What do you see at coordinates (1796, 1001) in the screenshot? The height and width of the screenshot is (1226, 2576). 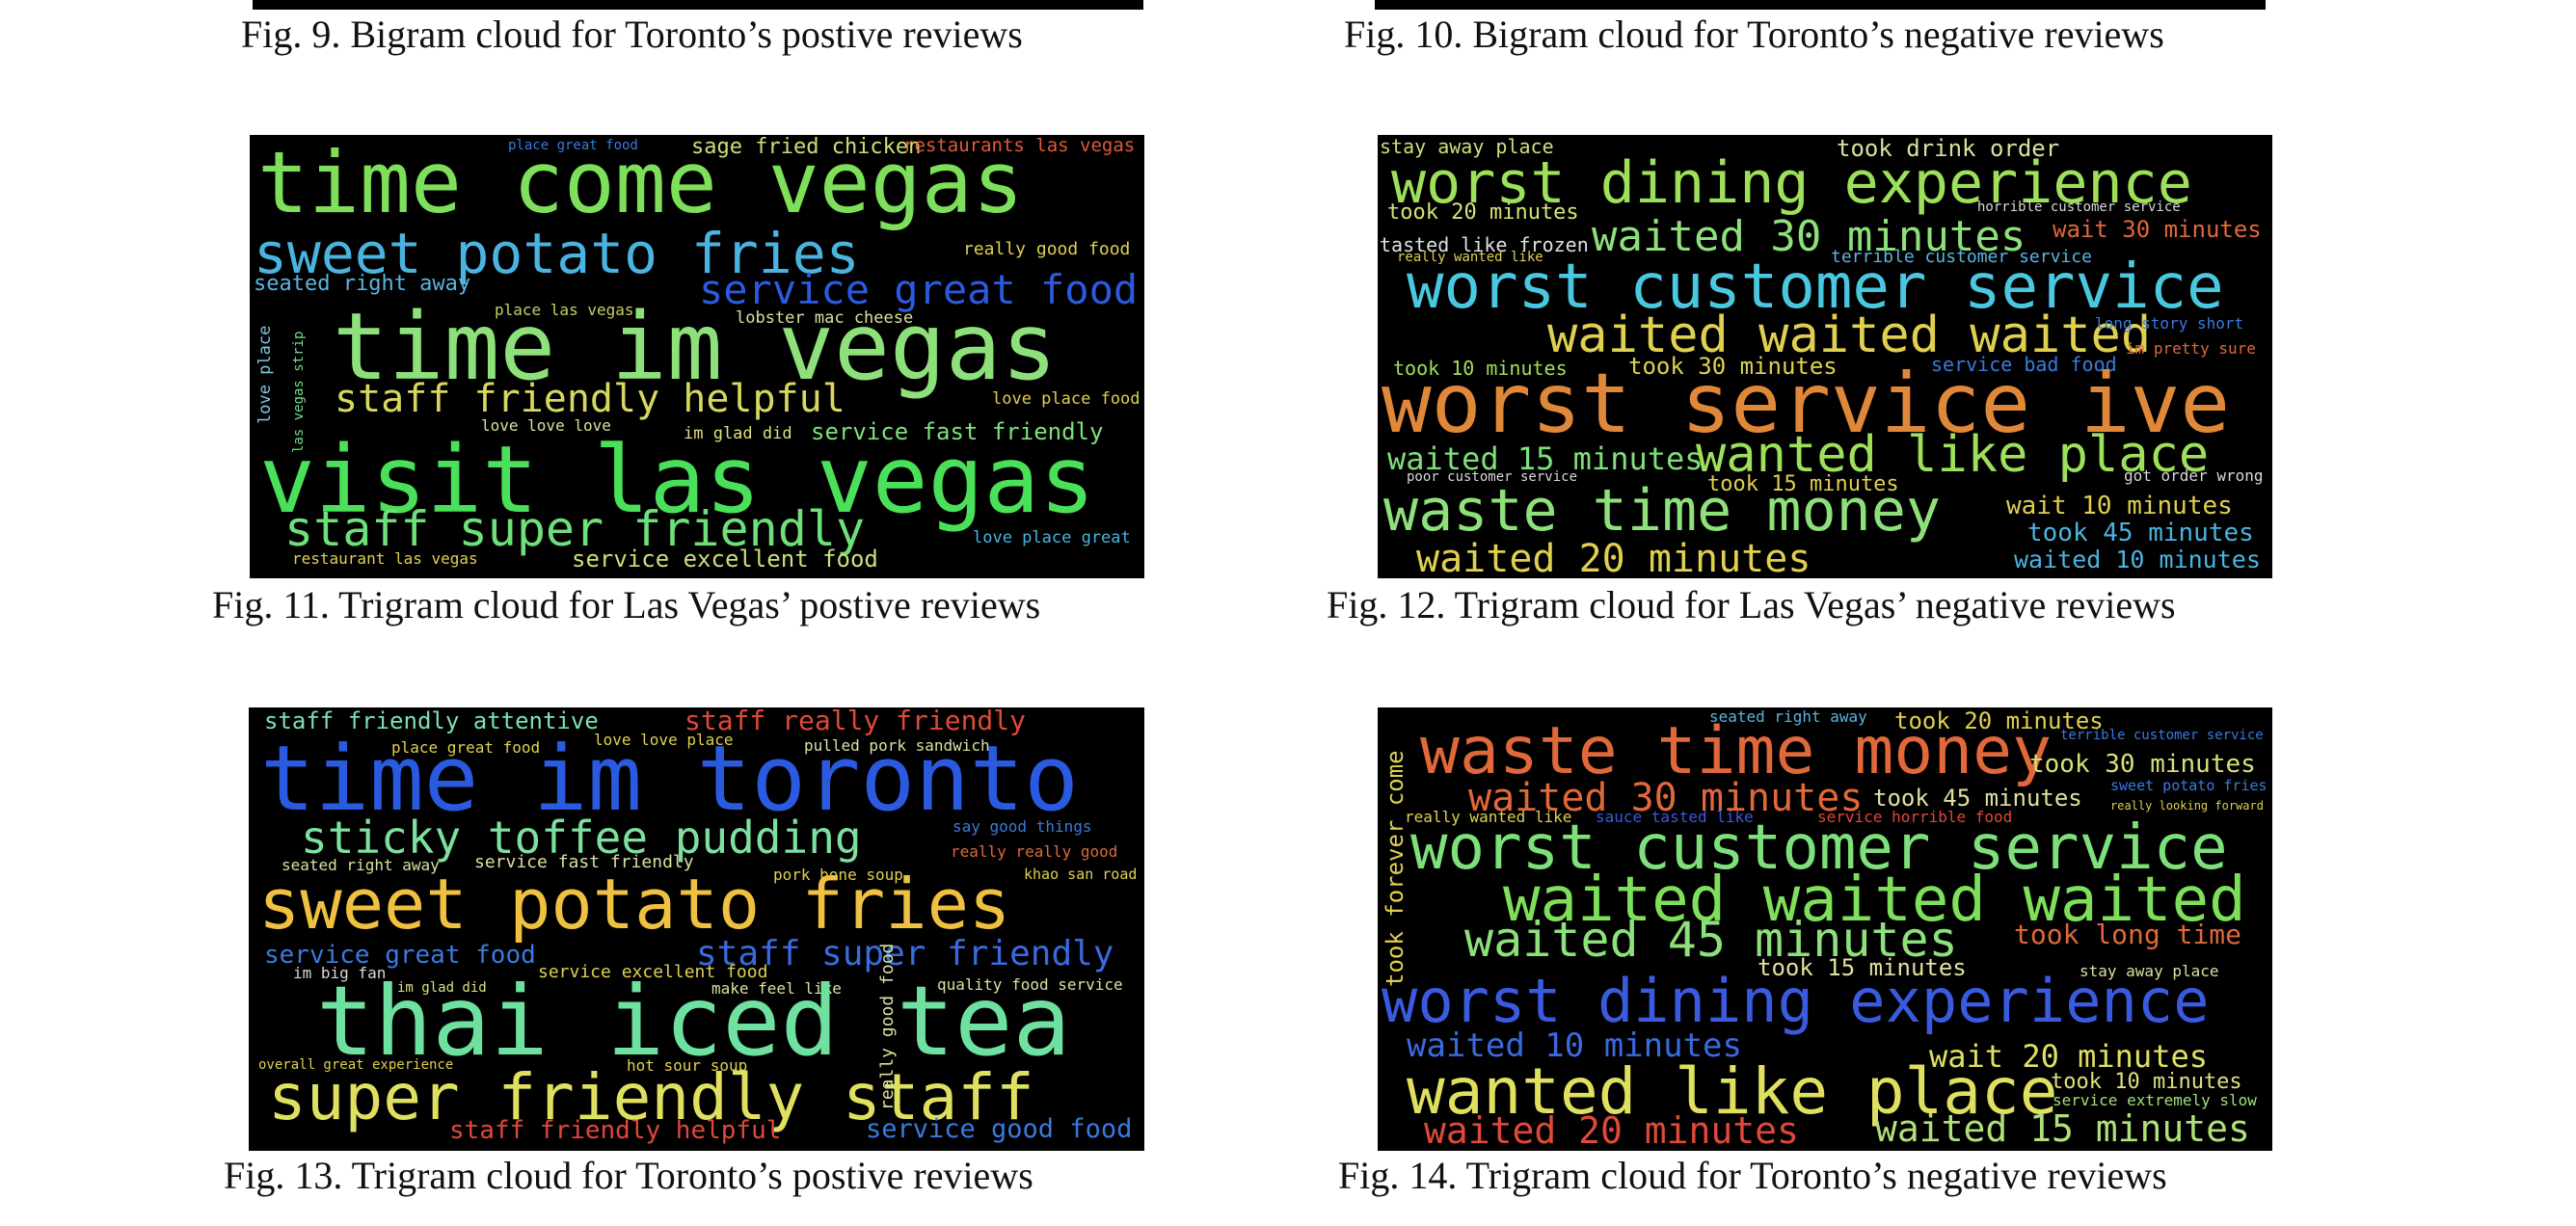 I see `cloud-word: worst dining experience` at bounding box center [1796, 1001].